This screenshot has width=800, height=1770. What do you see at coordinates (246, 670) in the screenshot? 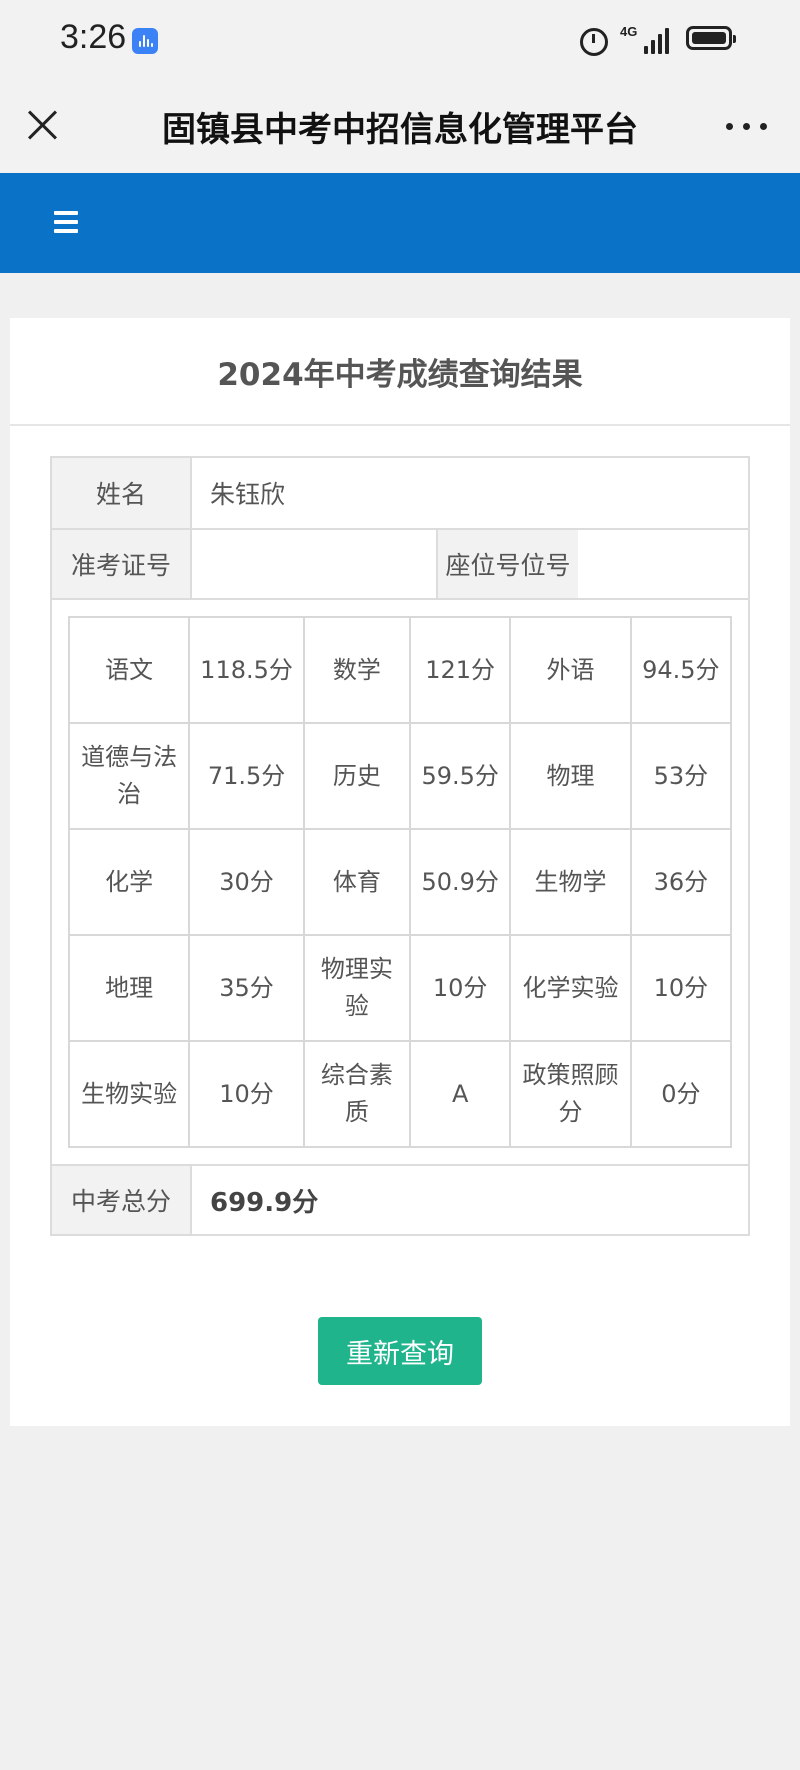
I see `score-cell: 118.5分` at bounding box center [246, 670].